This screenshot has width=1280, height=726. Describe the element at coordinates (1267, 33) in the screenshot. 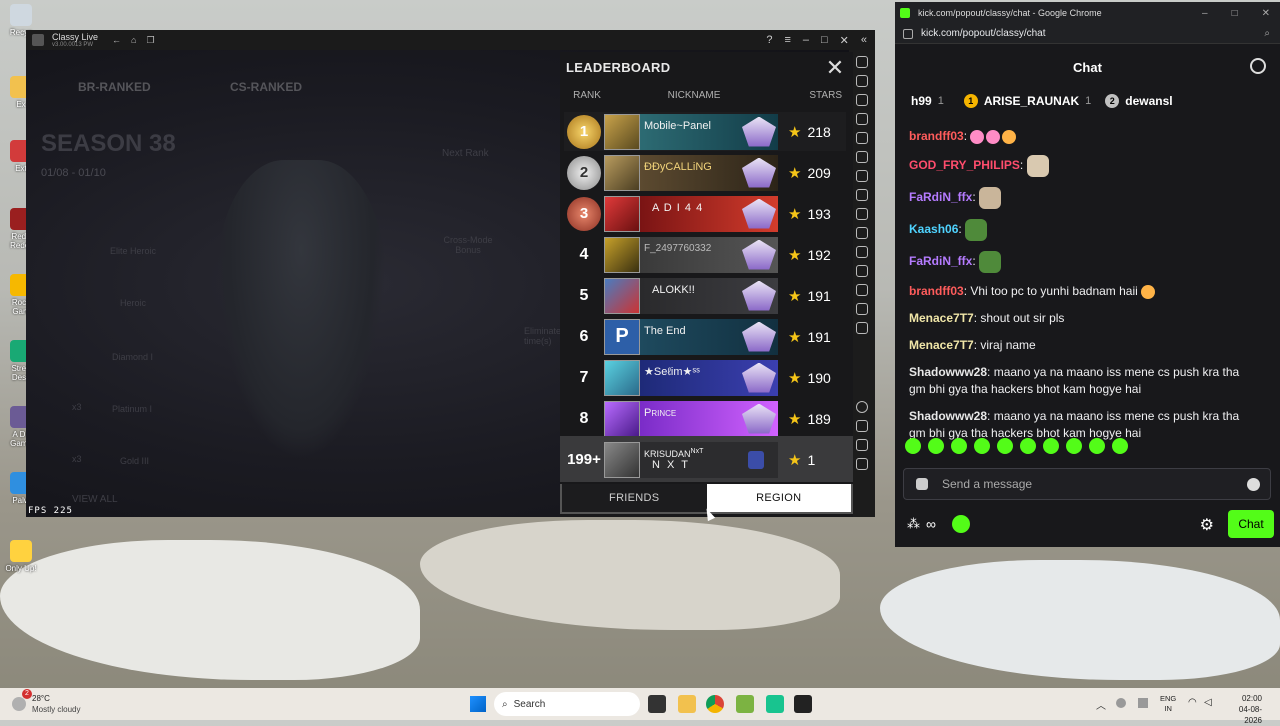

I see `zoom-icon: ⌕` at that location.